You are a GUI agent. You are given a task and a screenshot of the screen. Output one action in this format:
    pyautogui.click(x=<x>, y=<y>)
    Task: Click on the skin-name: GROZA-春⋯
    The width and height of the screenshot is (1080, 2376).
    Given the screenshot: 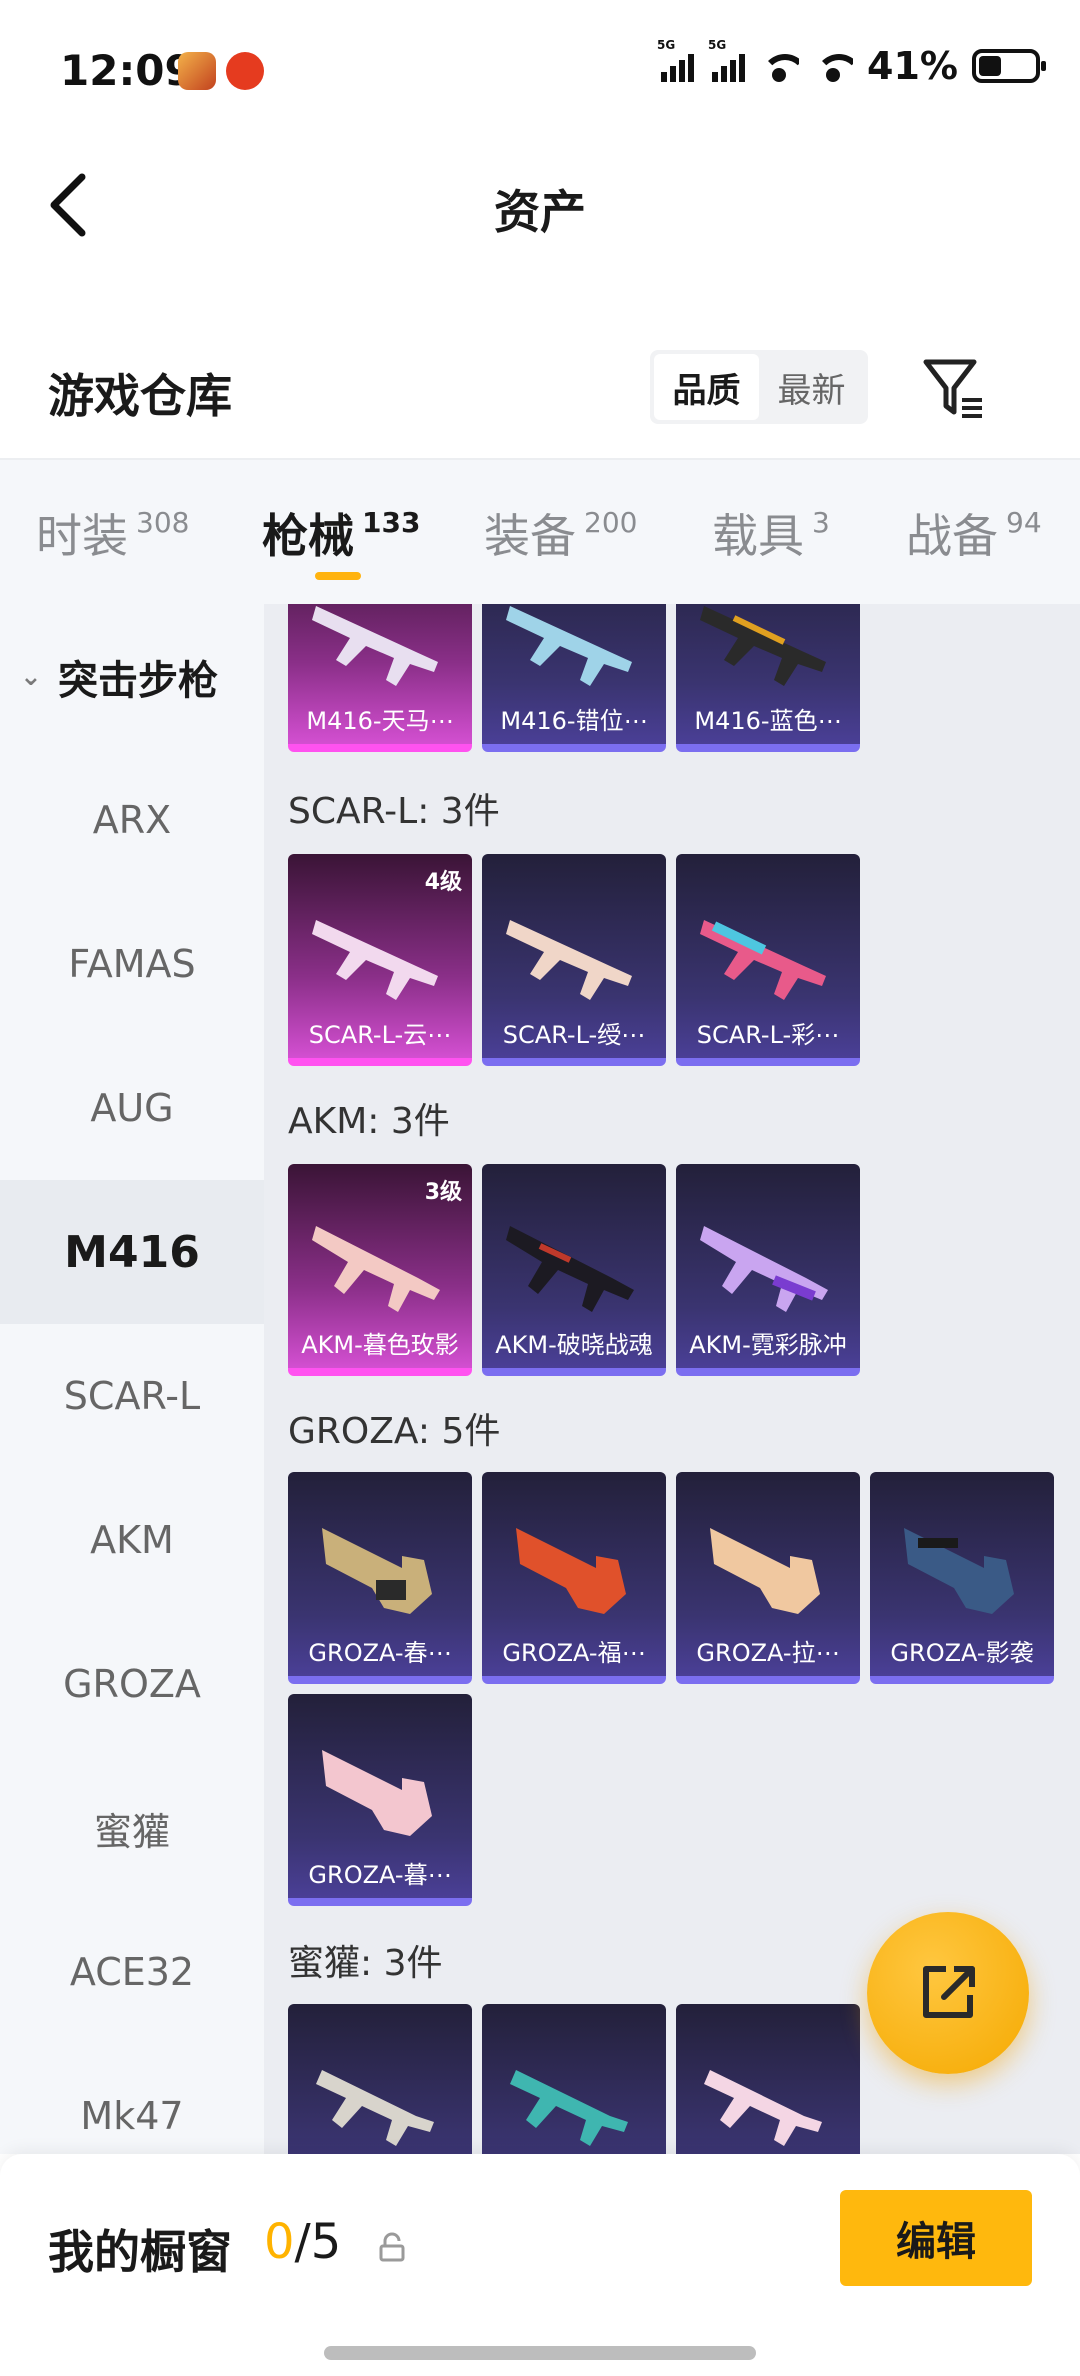 What is the action you would take?
    pyautogui.click(x=380, y=1653)
    